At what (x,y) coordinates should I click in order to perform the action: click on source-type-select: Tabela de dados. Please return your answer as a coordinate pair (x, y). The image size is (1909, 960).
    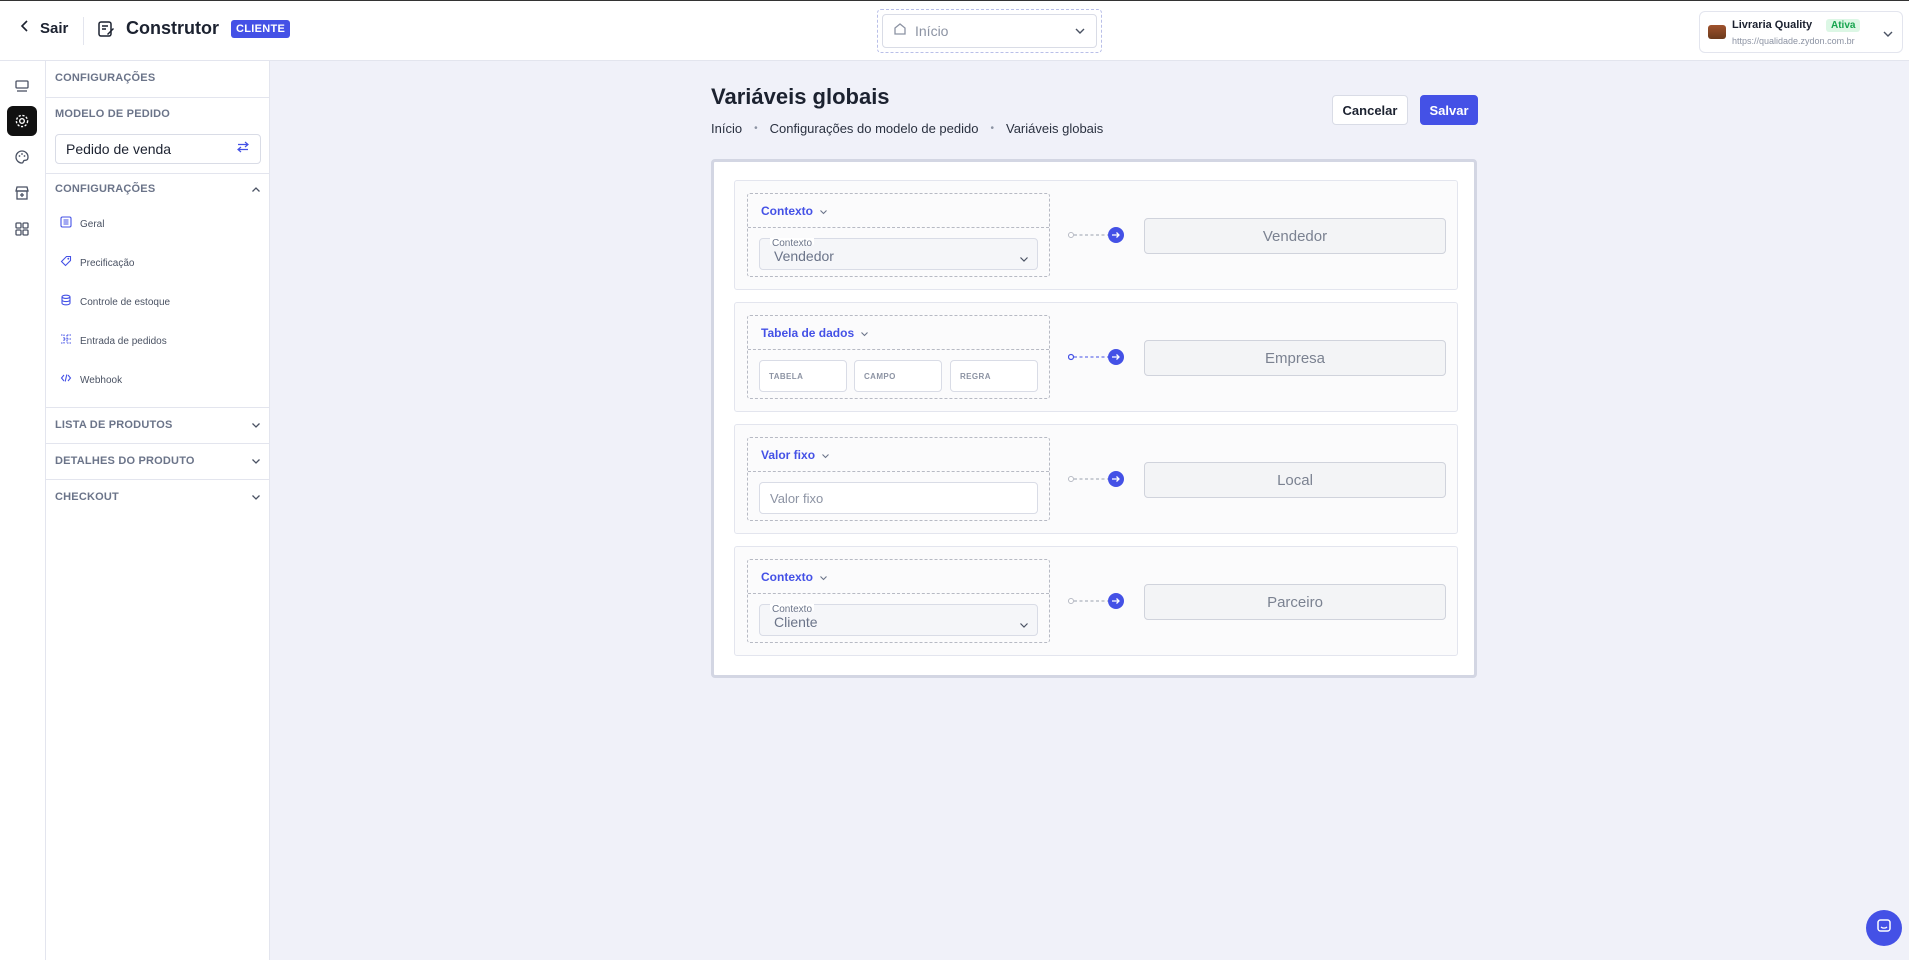
    Looking at the image, I should click on (898, 333).